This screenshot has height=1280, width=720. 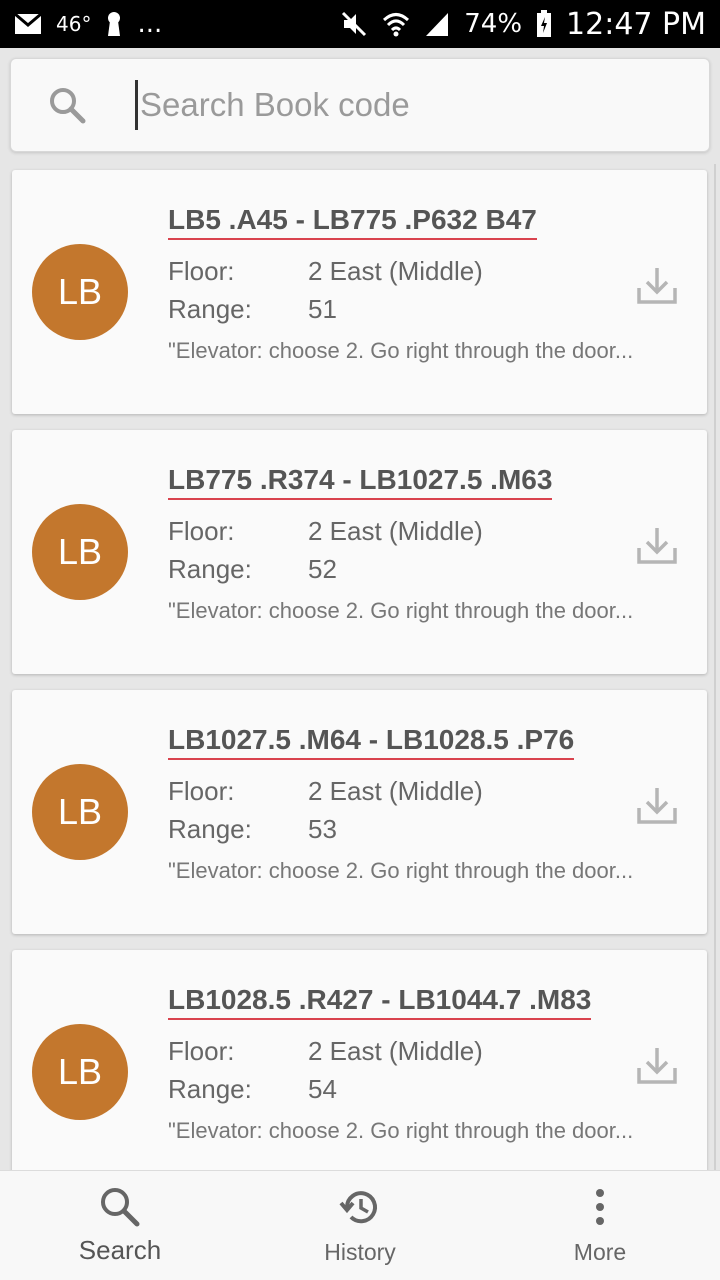 What do you see at coordinates (360, 1252) in the screenshot?
I see `nav-history-label: History` at bounding box center [360, 1252].